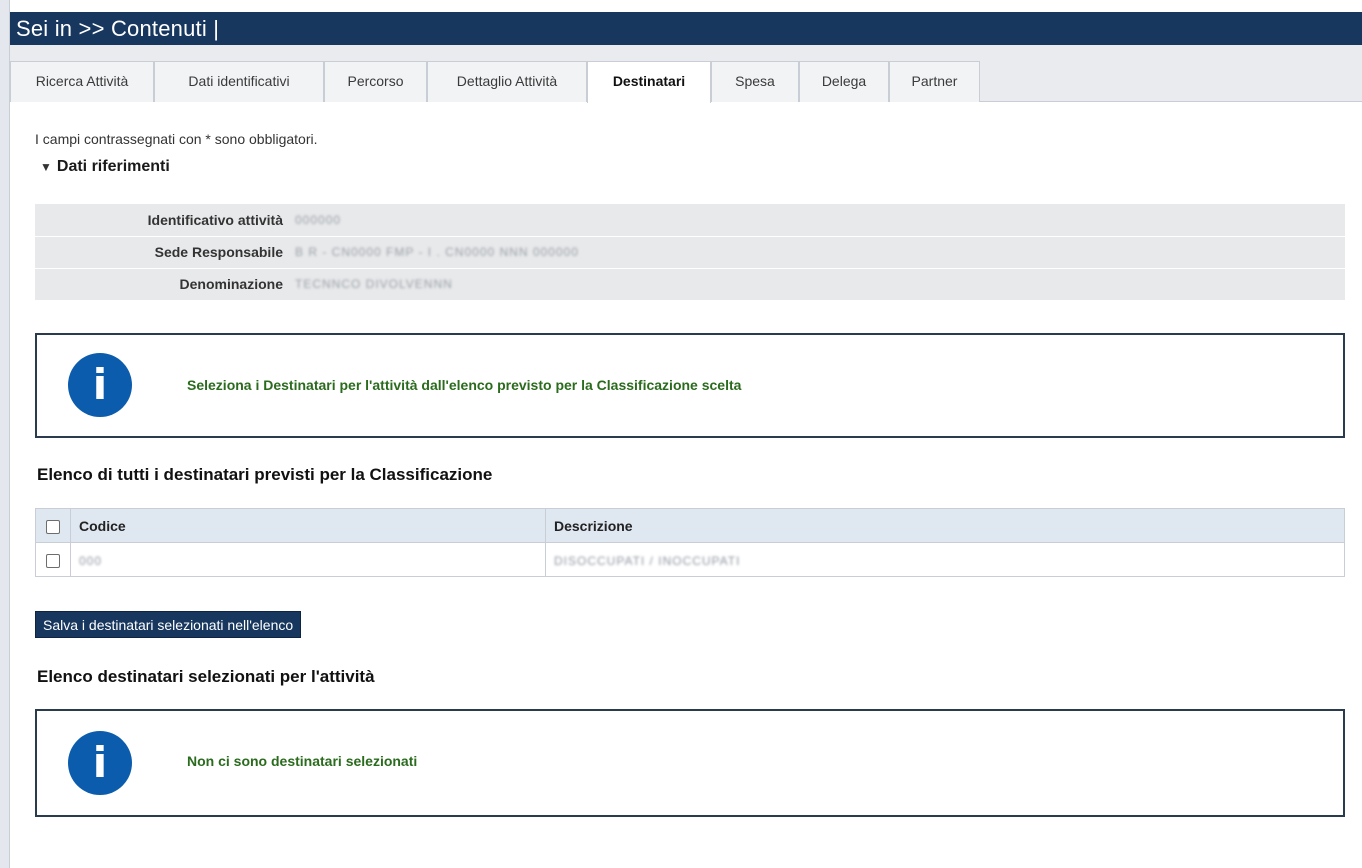  I want to click on tab-label: Ricerca Attività, so click(82, 81).